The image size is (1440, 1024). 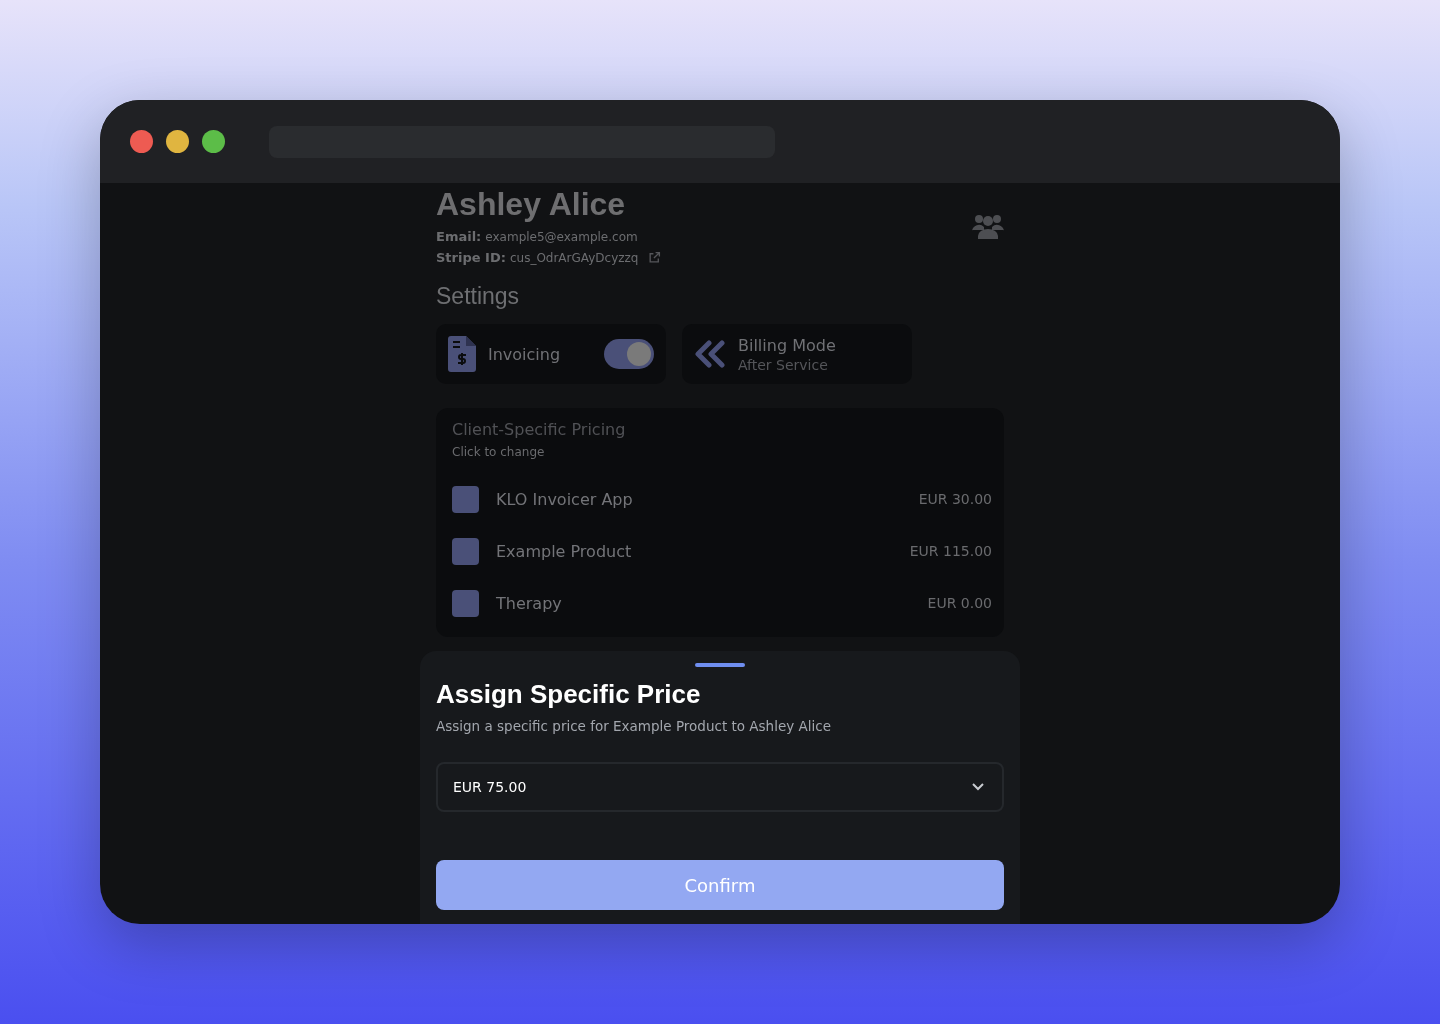 What do you see at coordinates (531, 204) in the screenshot?
I see `client-name: Ashley Alice` at bounding box center [531, 204].